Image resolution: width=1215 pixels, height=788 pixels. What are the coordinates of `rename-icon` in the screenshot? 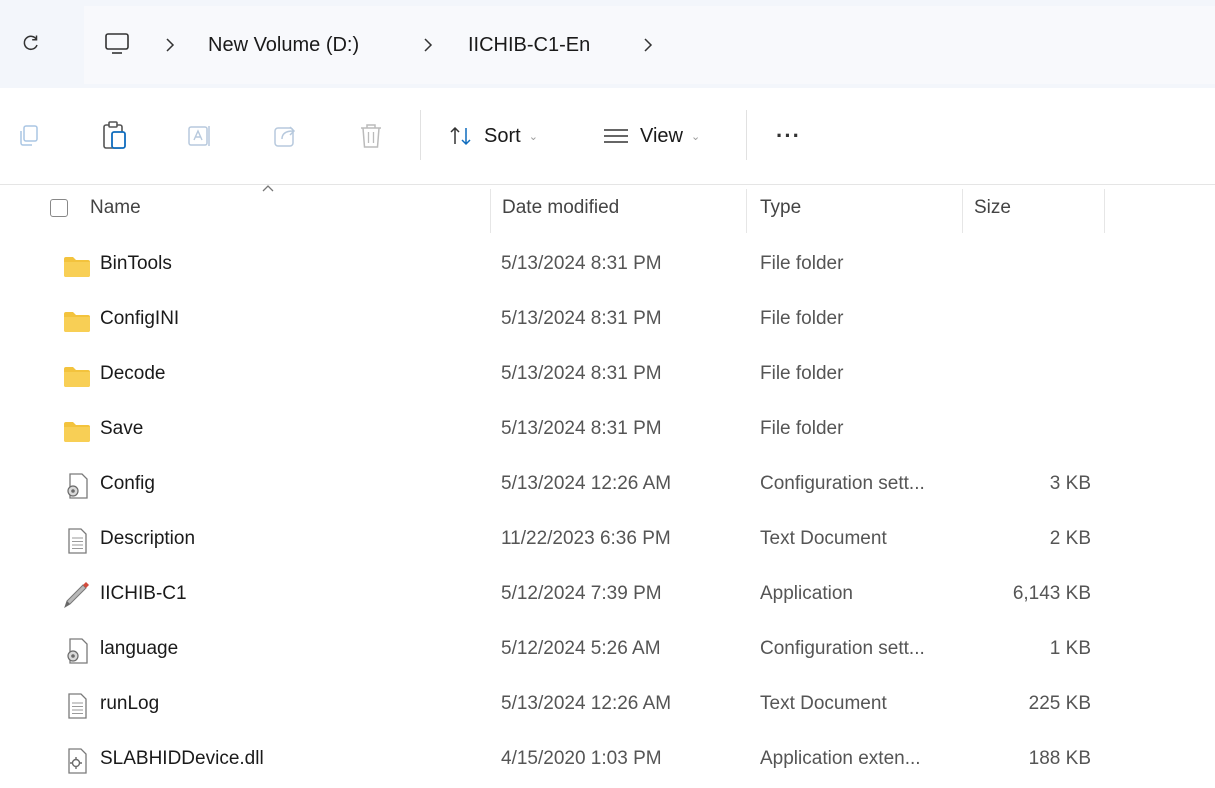 It's located at (199, 136).